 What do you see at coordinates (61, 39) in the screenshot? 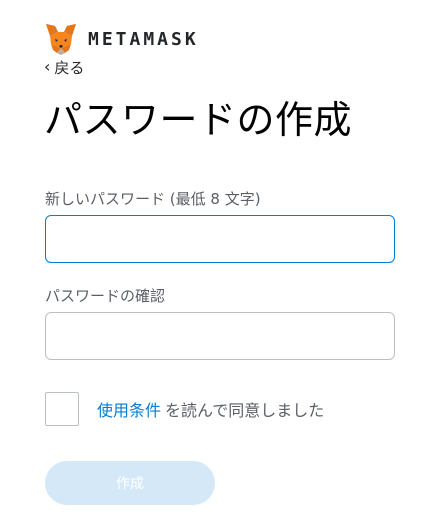
I see `metamask-fox-icon` at bounding box center [61, 39].